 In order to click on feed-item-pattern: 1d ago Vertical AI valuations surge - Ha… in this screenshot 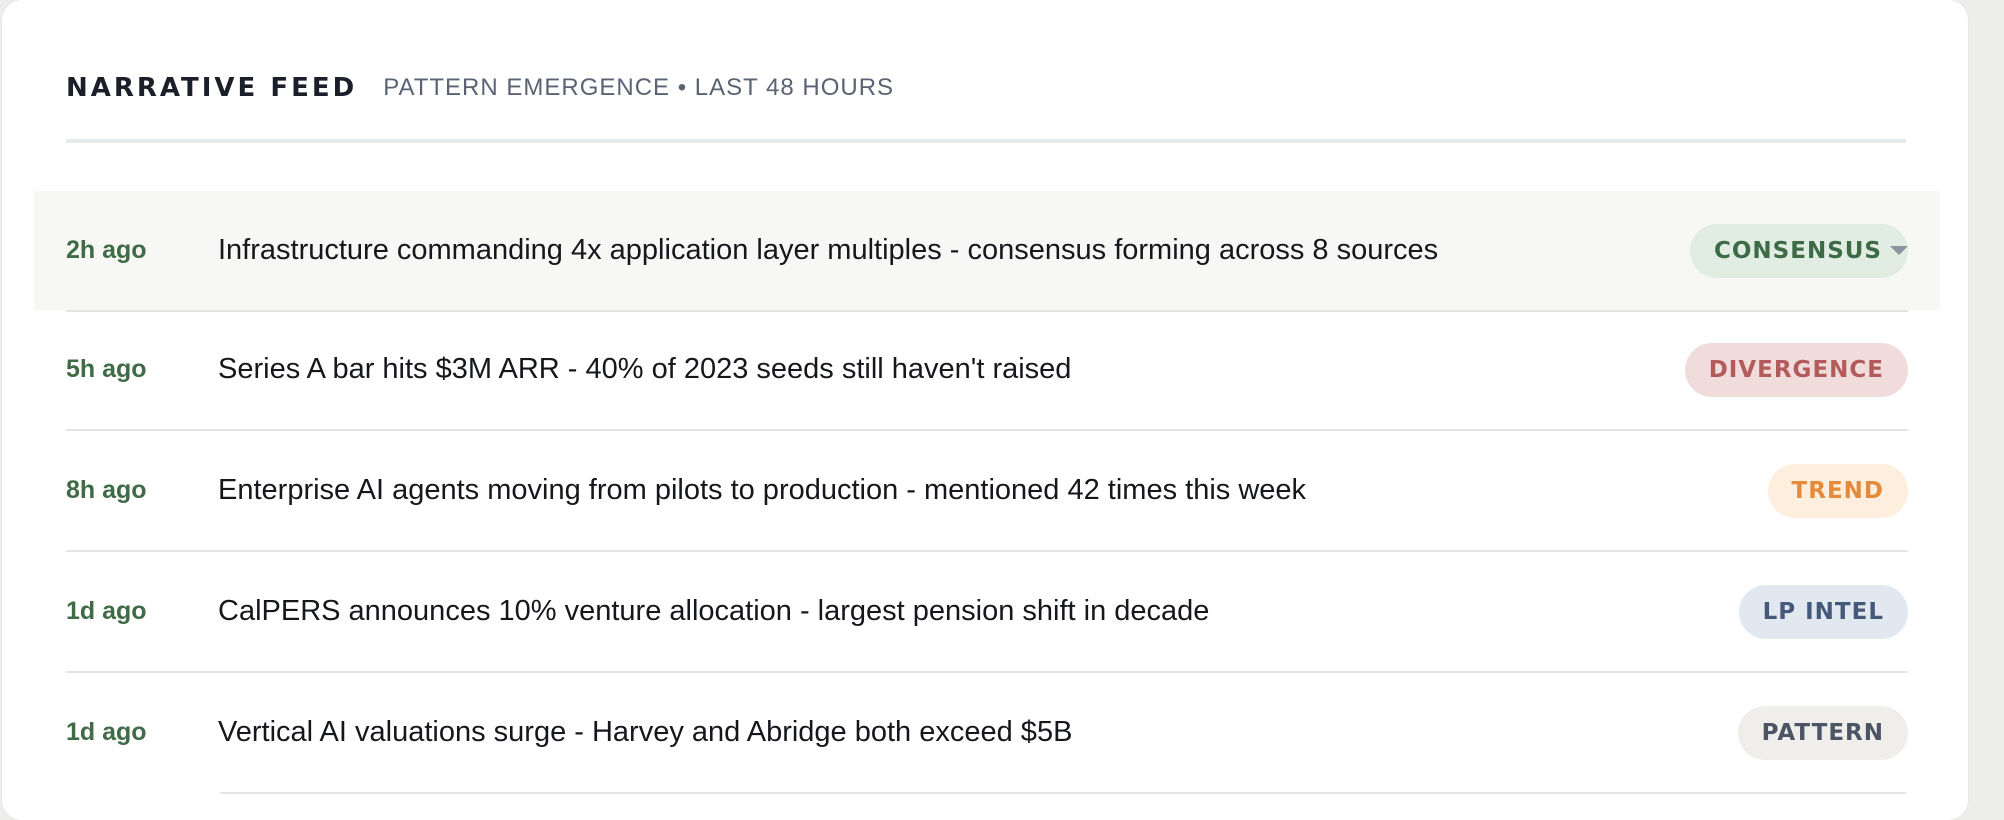, I will do `click(987, 732)`.